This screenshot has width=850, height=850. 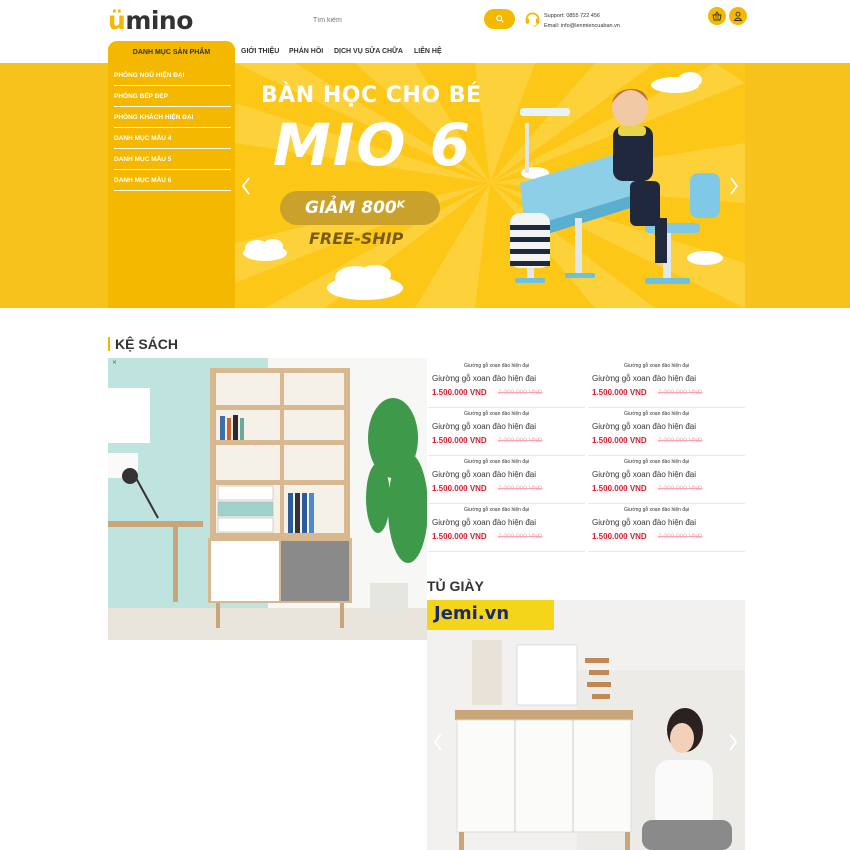 What do you see at coordinates (150, 20) in the screenshot?
I see `site-logo: ümino` at bounding box center [150, 20].